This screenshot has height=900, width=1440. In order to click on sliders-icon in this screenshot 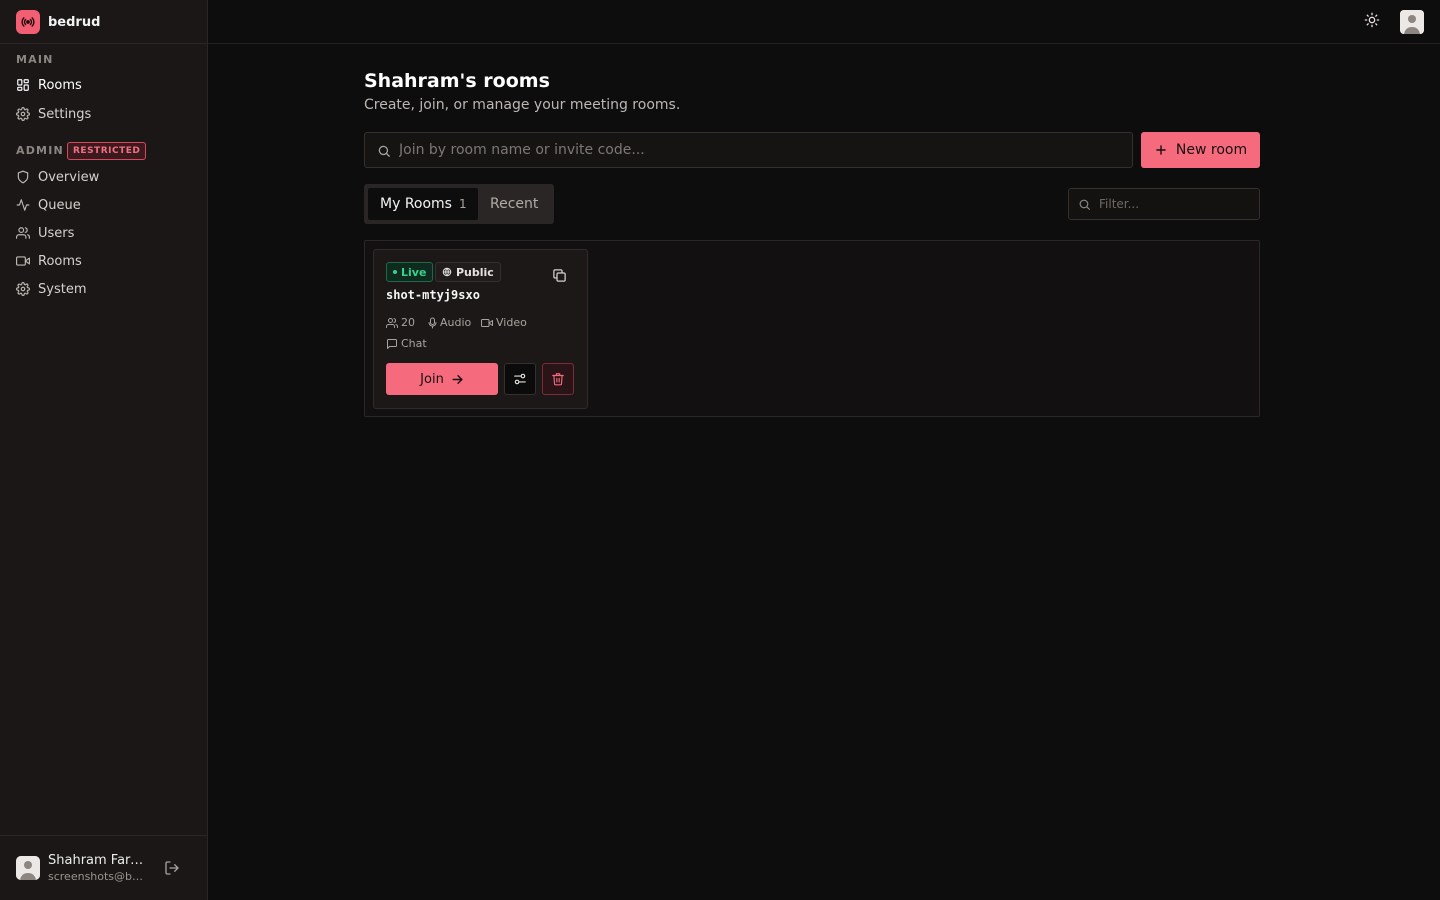, I will do `click(520, 379)`.